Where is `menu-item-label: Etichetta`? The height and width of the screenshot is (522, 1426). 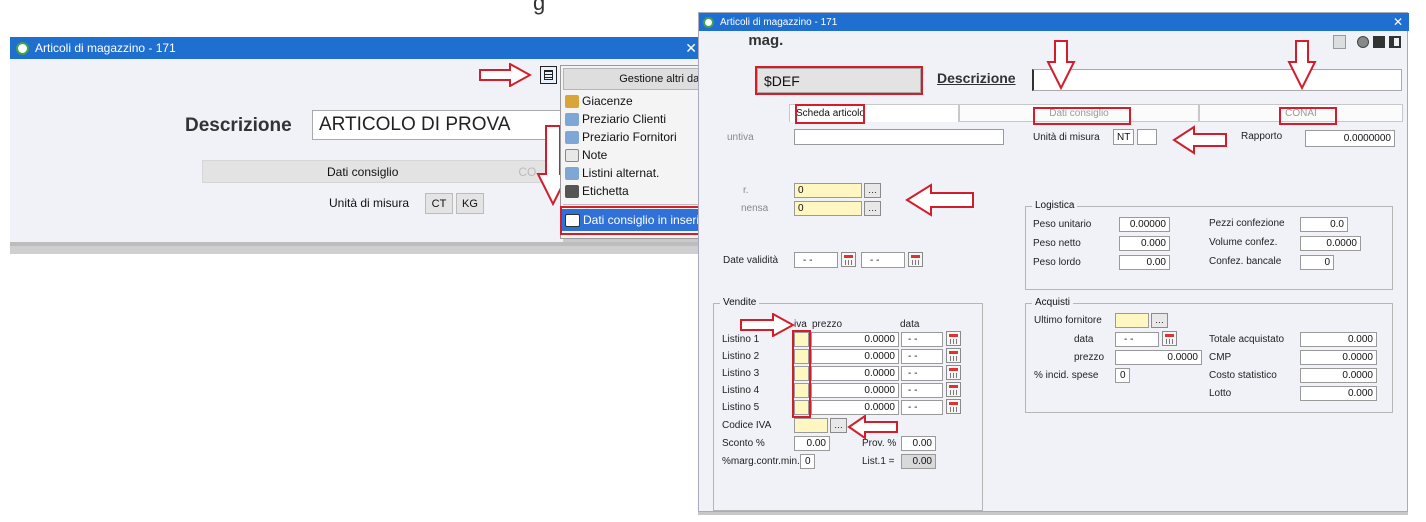 menu-item-label: Etichetta is located at coordinates (605, 191).